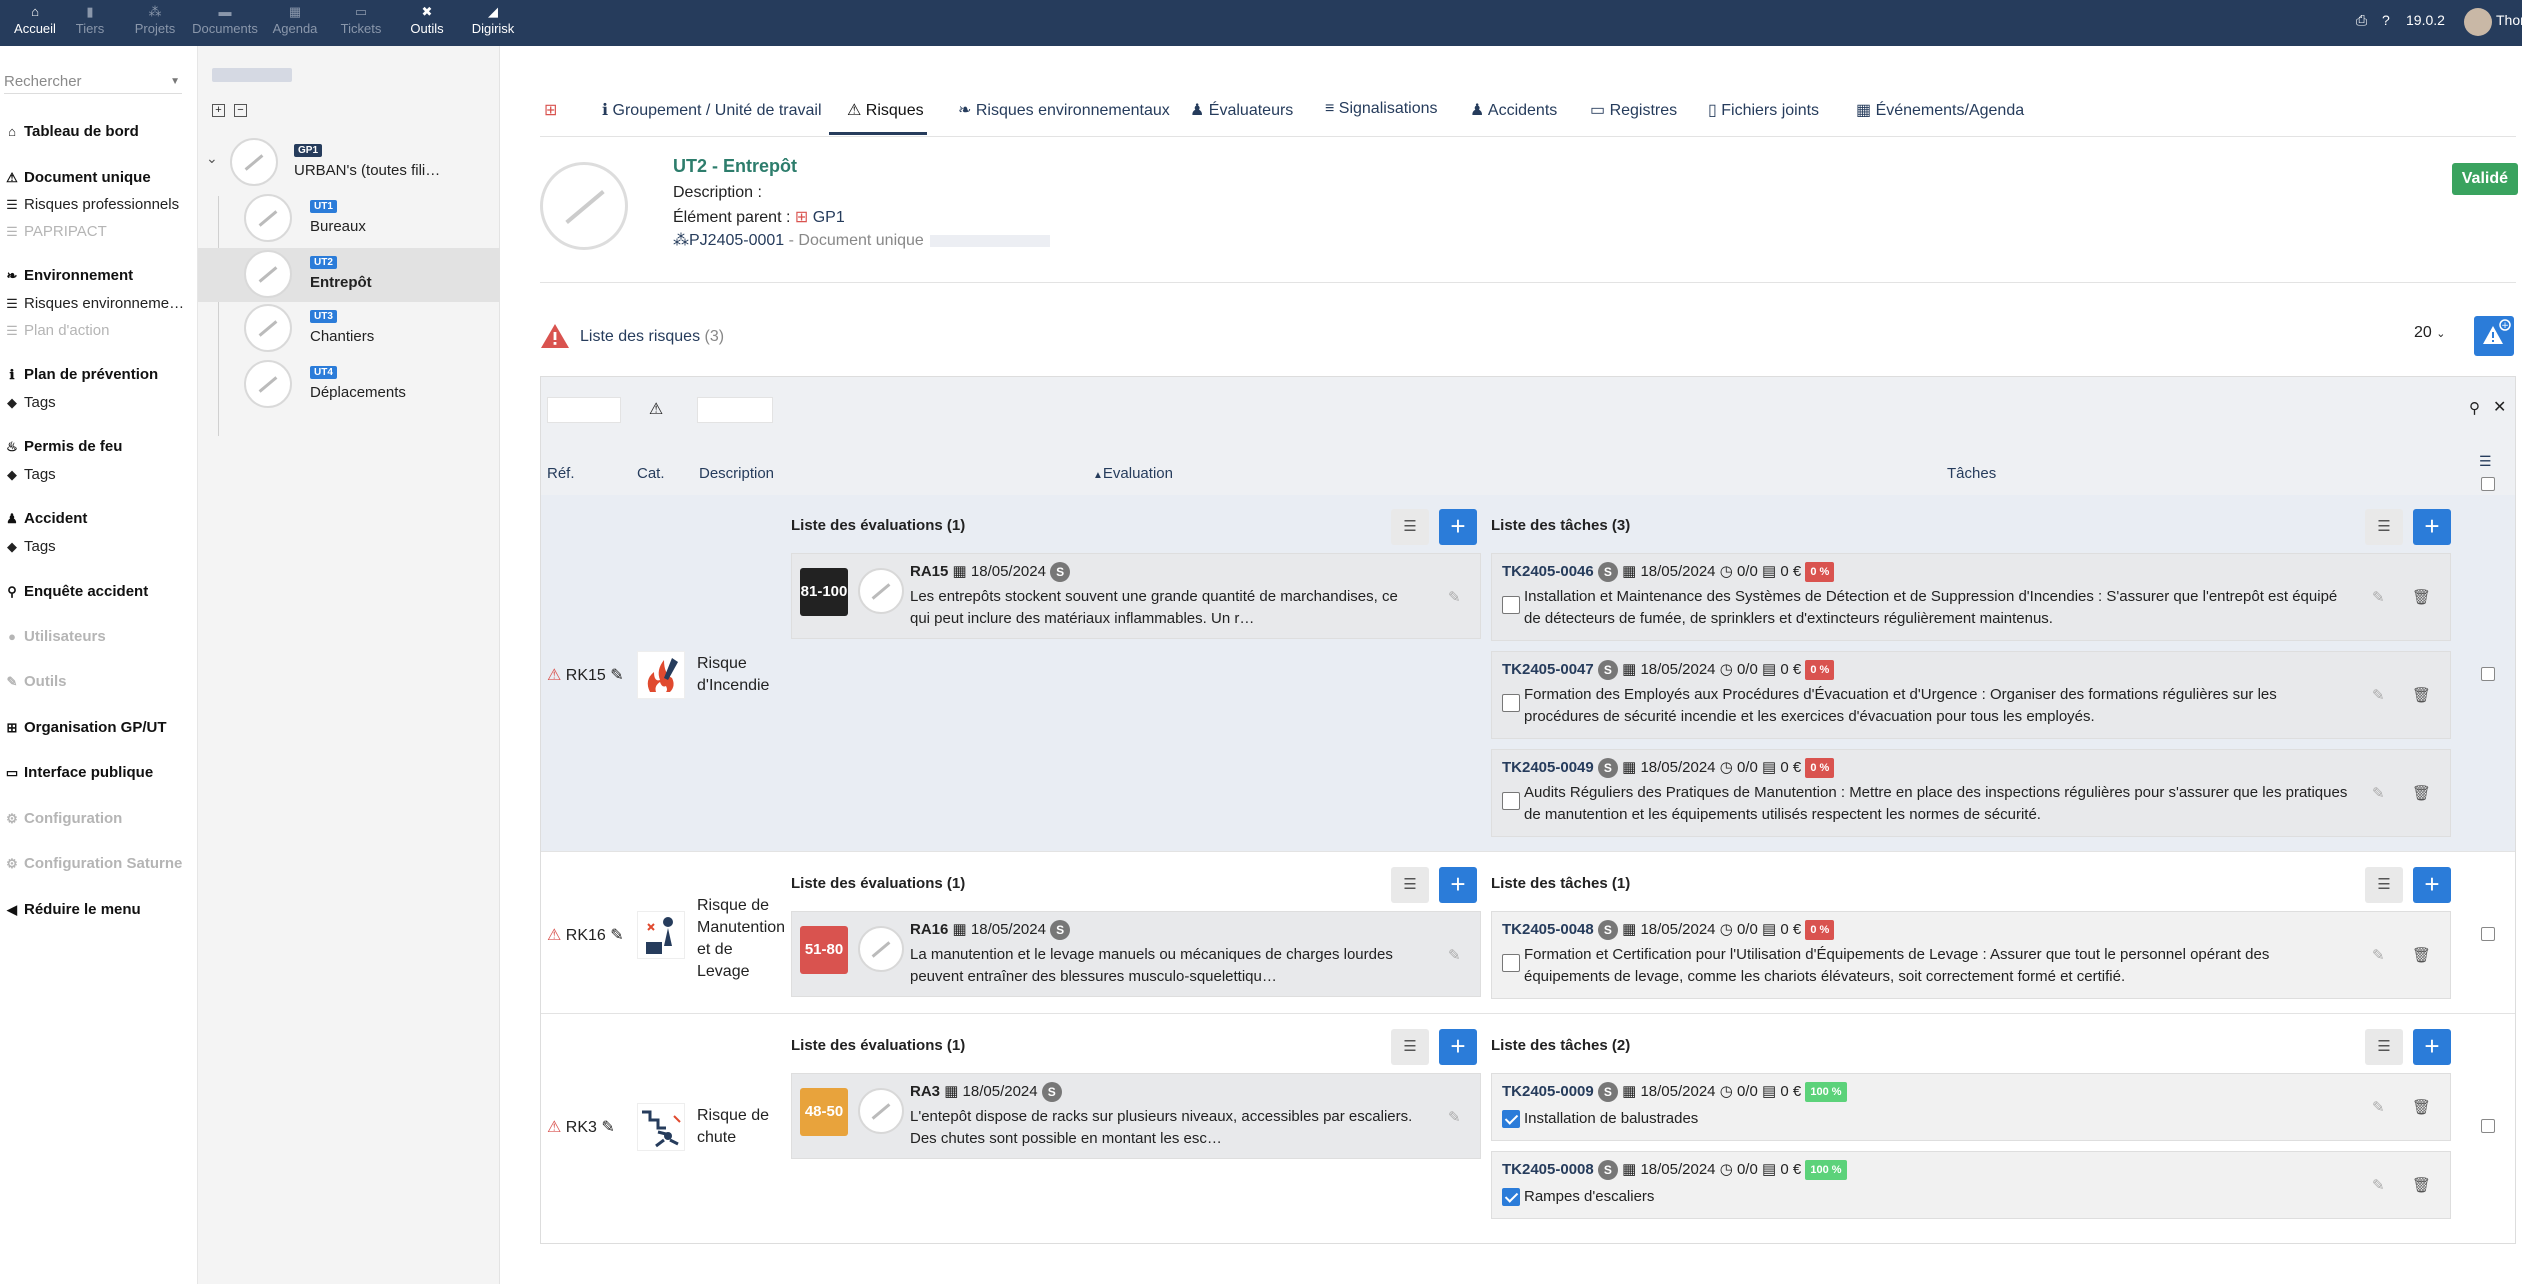 Image resolution: width=2522 pixels, height=1284 pixels. I want to click on column-evaluation: ▲Evaluation, so click(1133, 473).